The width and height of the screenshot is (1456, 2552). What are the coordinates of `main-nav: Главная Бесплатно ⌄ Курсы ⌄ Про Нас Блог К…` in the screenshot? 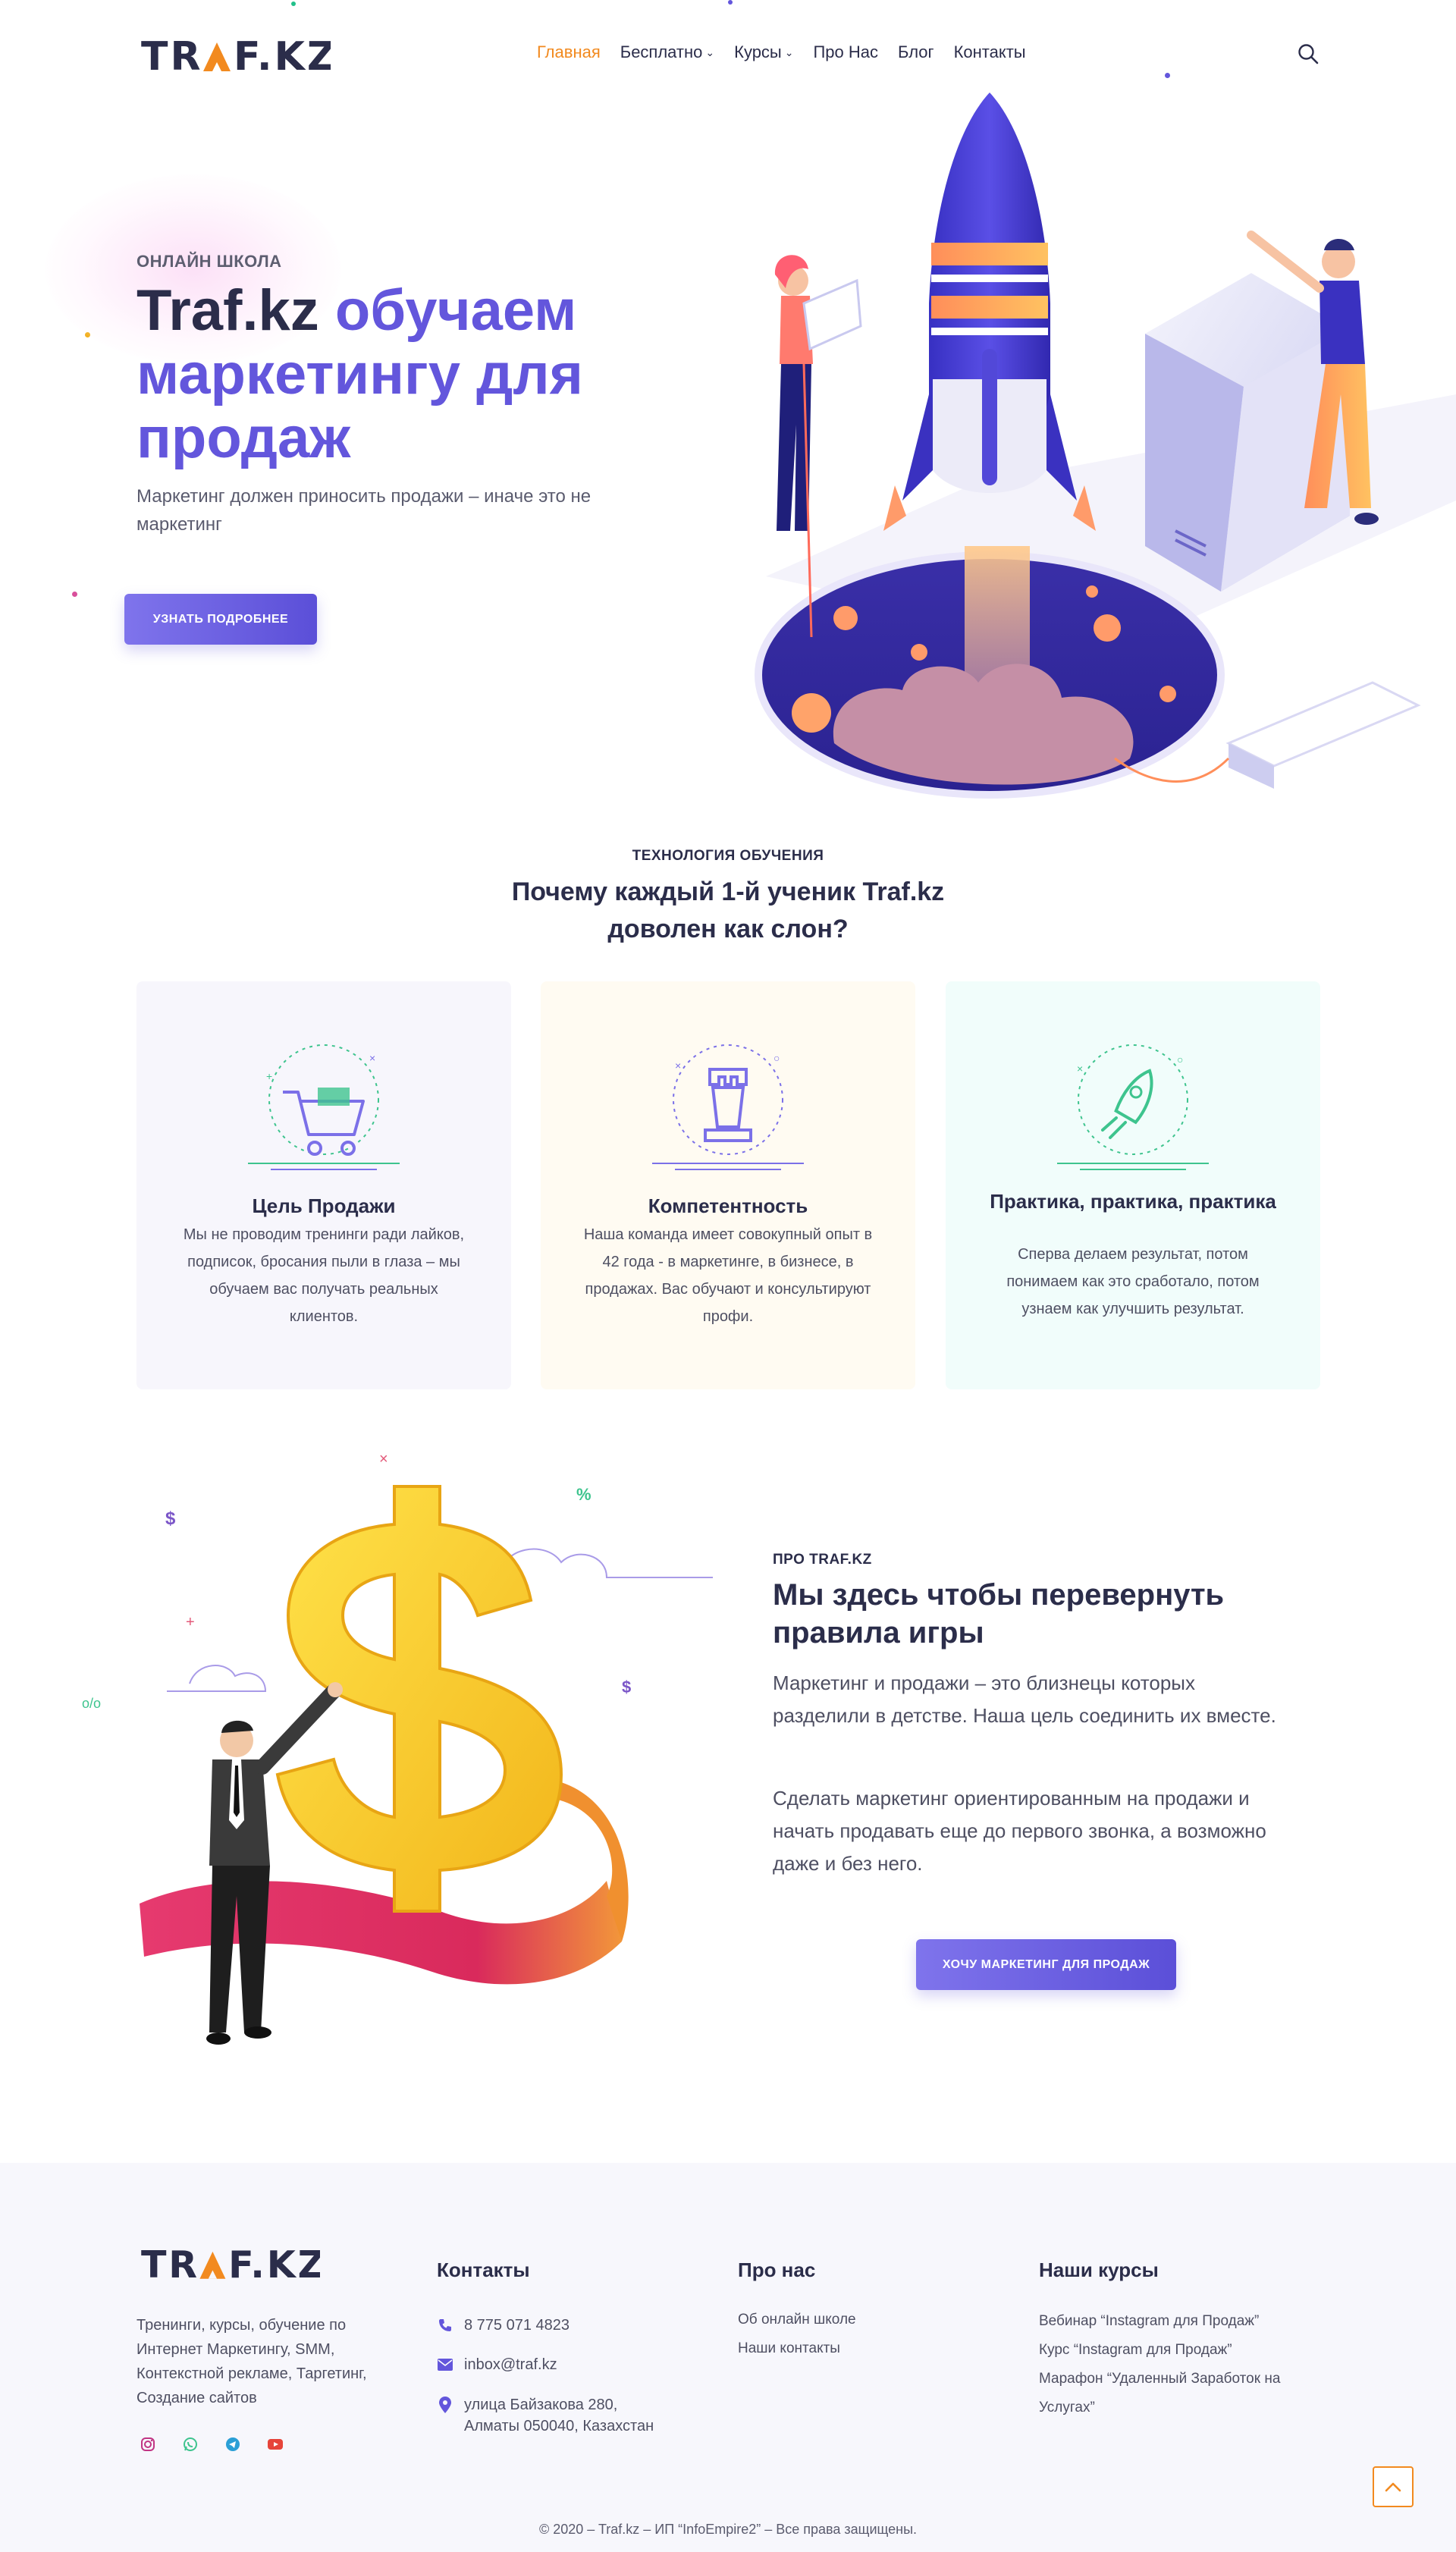 It's located at (781, 52).